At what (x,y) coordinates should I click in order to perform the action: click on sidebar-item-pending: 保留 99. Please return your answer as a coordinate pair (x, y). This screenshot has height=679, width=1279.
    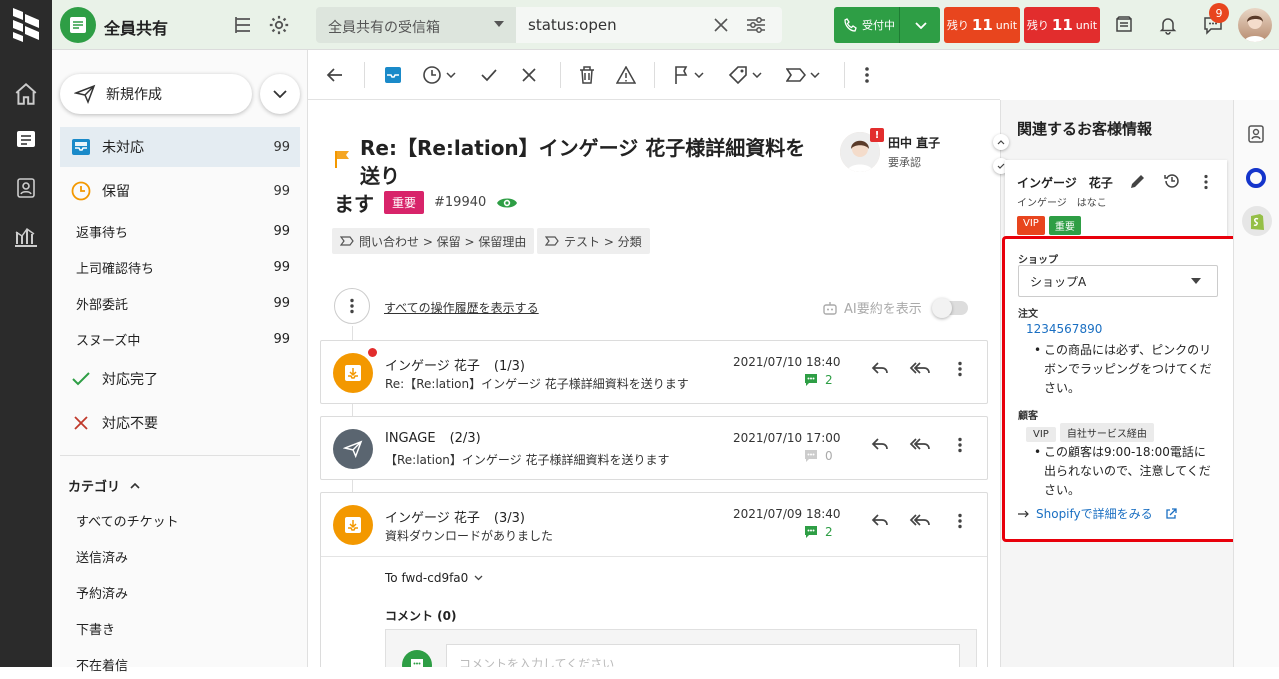
    Looking at the image, I should click on (180, 191).